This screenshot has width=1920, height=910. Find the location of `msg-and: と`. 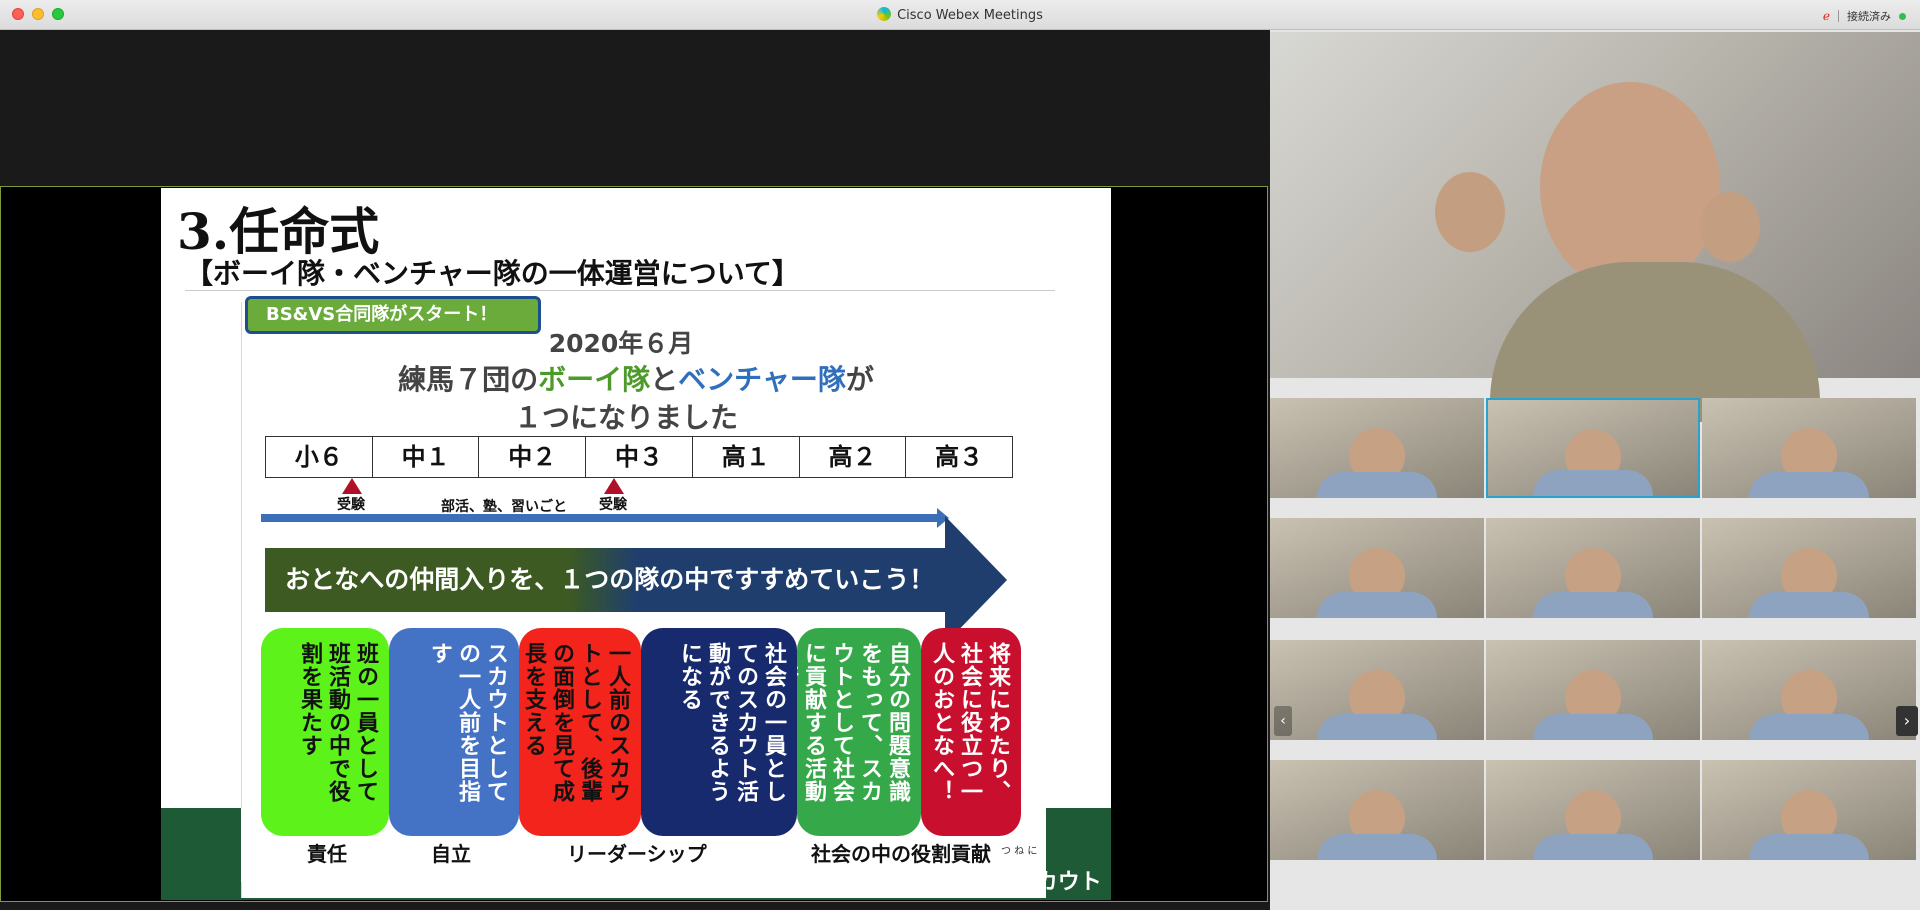

msg-and: と is located at coordinates (664, 379).